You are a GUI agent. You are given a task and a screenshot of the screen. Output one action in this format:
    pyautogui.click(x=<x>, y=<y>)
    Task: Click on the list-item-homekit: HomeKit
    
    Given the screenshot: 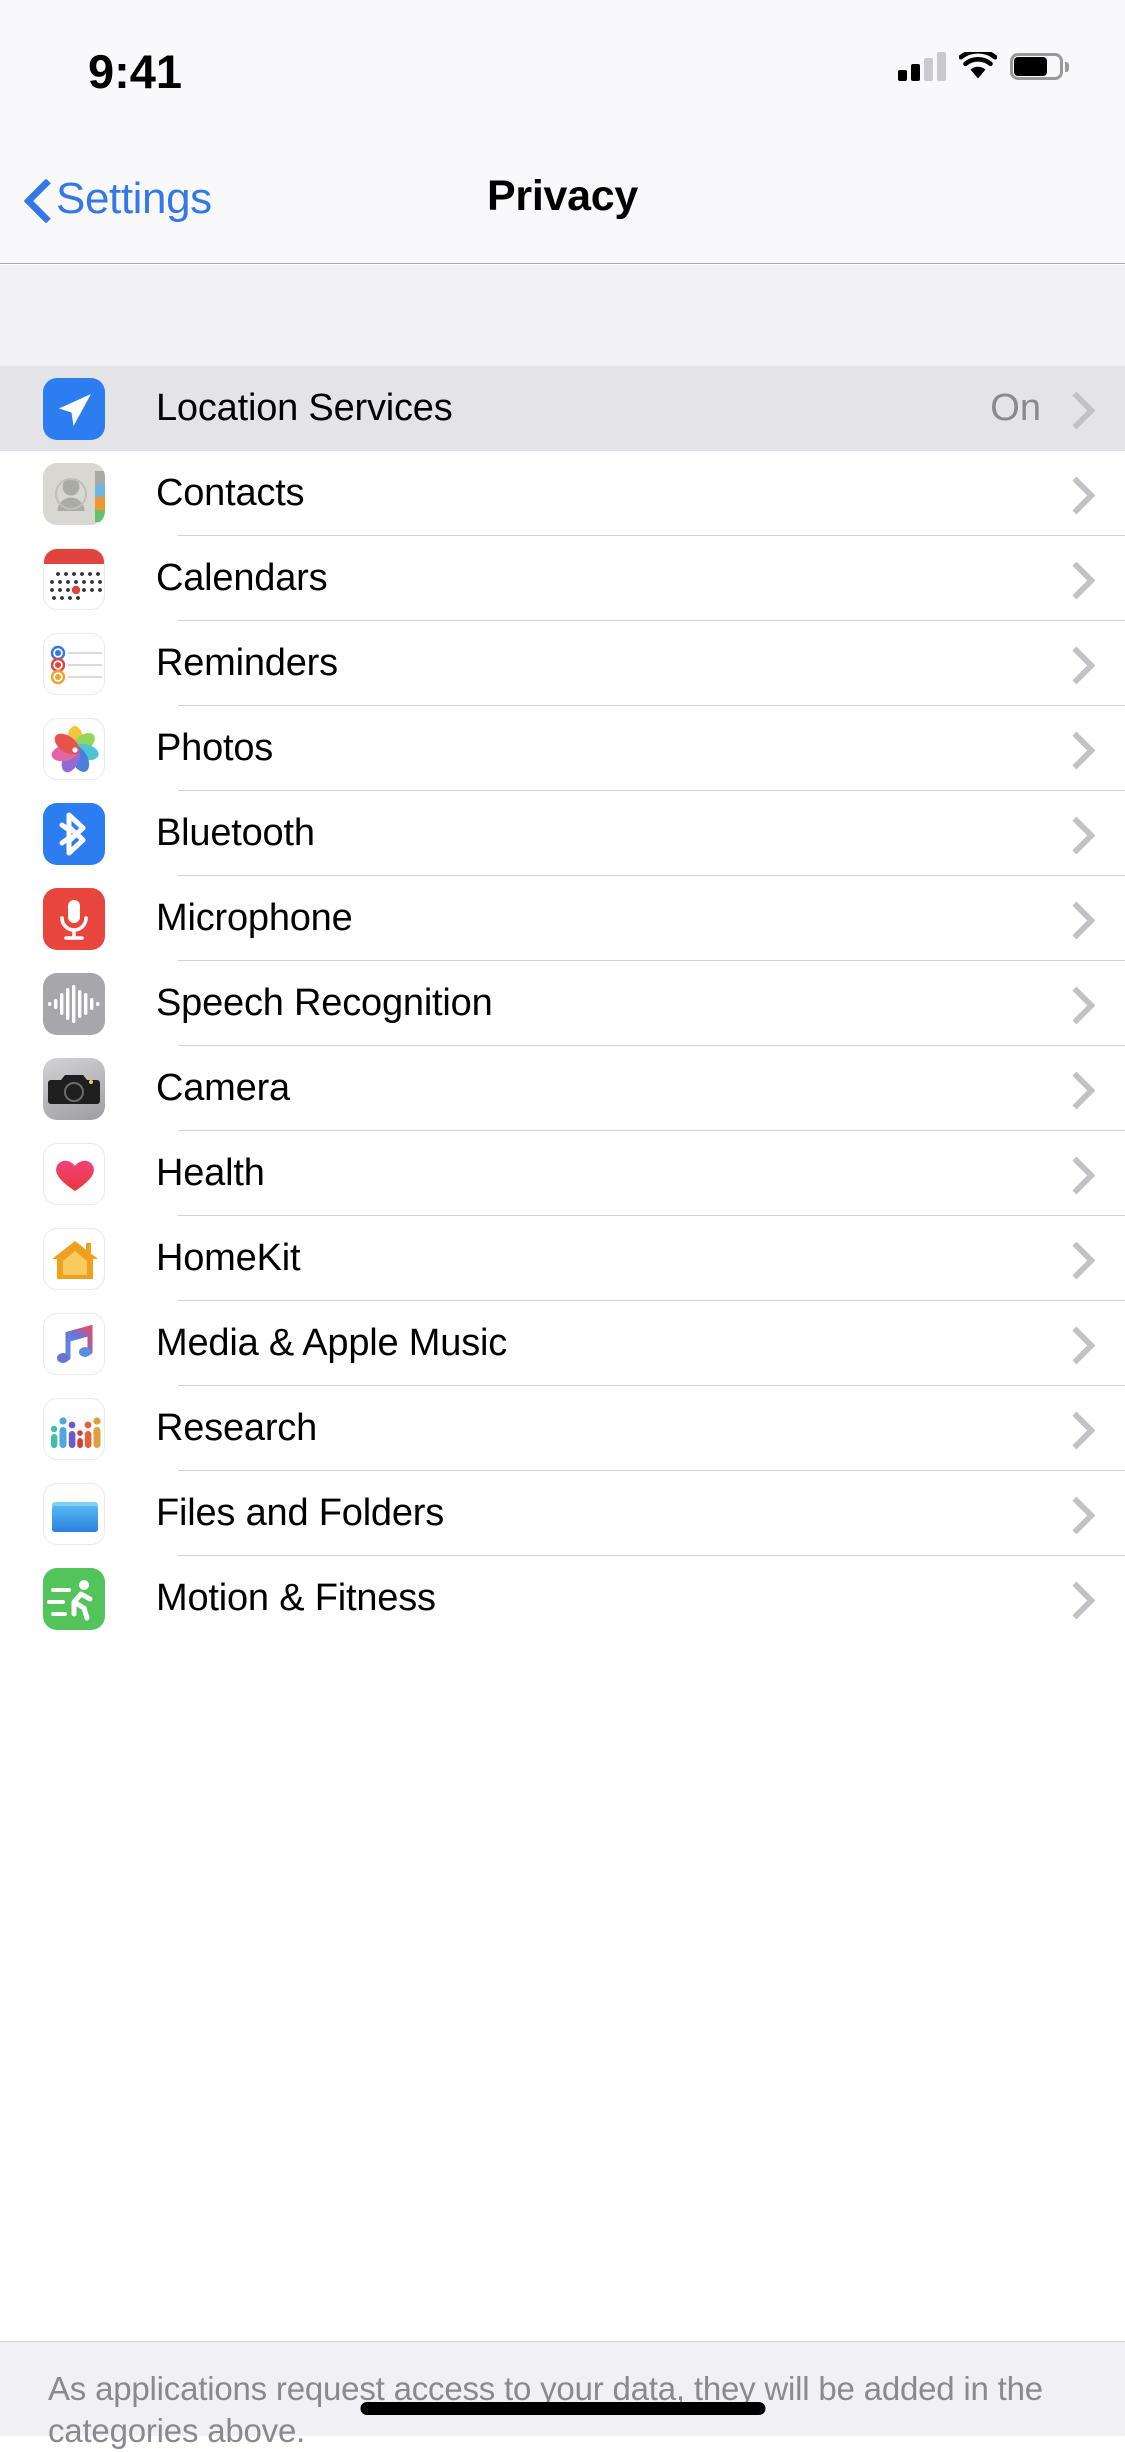 What is the action you would take?
    pyautogui.click(x=562, y=1258)
    